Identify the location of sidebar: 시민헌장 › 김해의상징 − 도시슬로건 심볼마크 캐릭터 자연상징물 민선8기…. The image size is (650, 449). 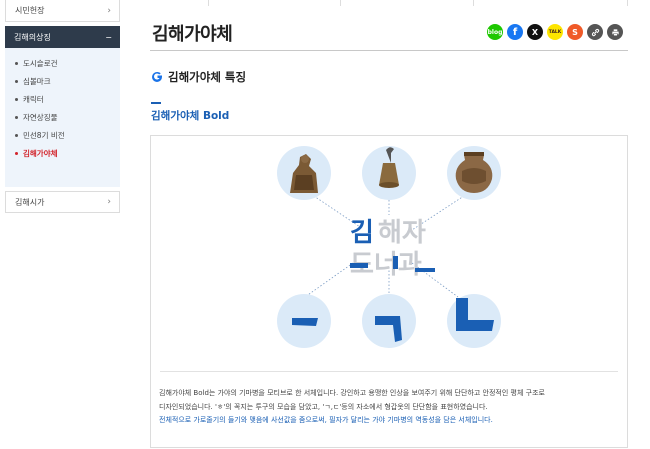
(62, 106).